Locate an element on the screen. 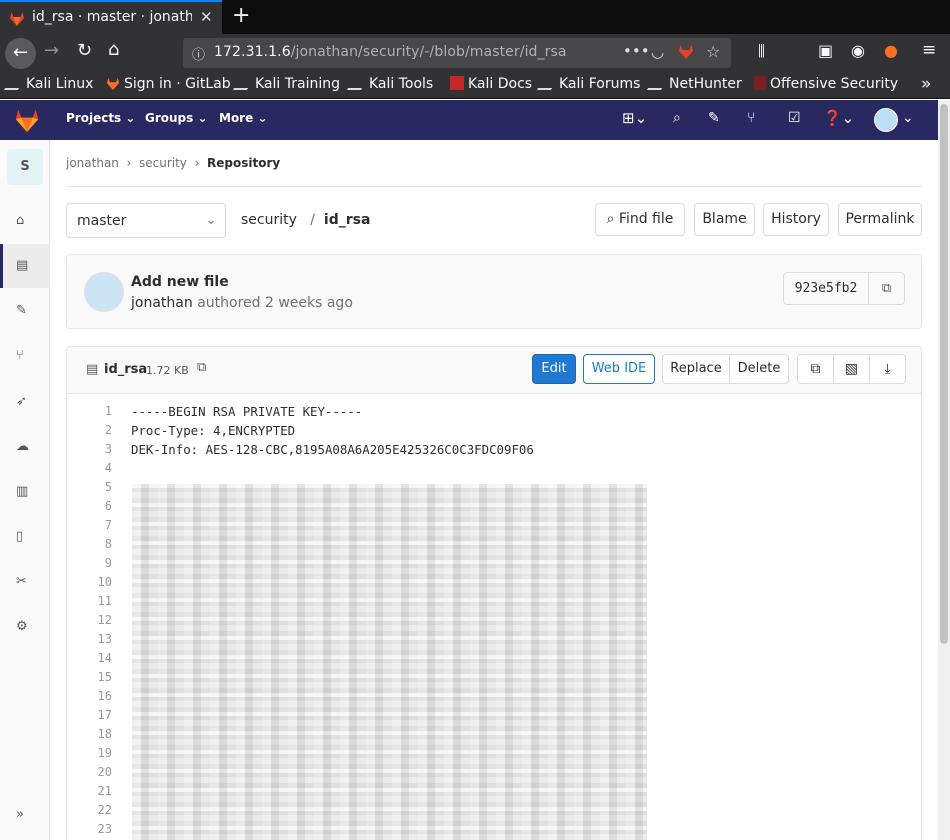 This screenshot has width=950, height=840. ci-cd-rocket-icon: ➶ is located at coordinates (25, 403).